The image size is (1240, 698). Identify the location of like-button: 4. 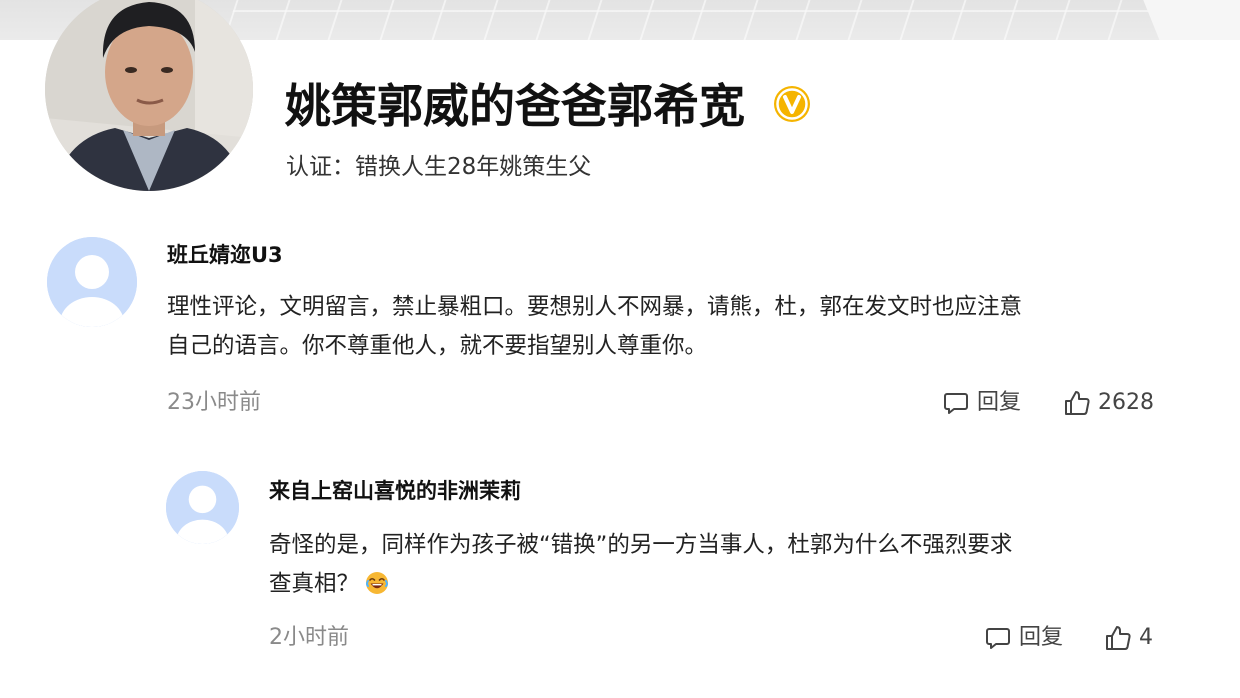
(1128, 638).